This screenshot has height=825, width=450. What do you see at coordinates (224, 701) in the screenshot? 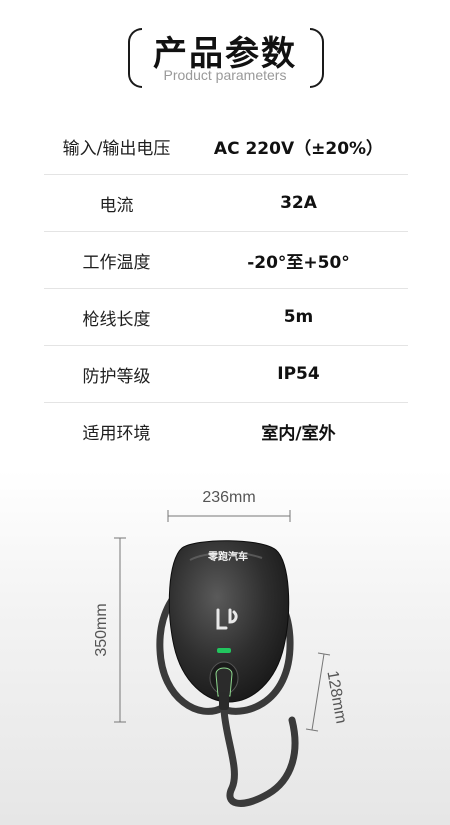
I see `connector-handle` at bounding box center [224, 701].